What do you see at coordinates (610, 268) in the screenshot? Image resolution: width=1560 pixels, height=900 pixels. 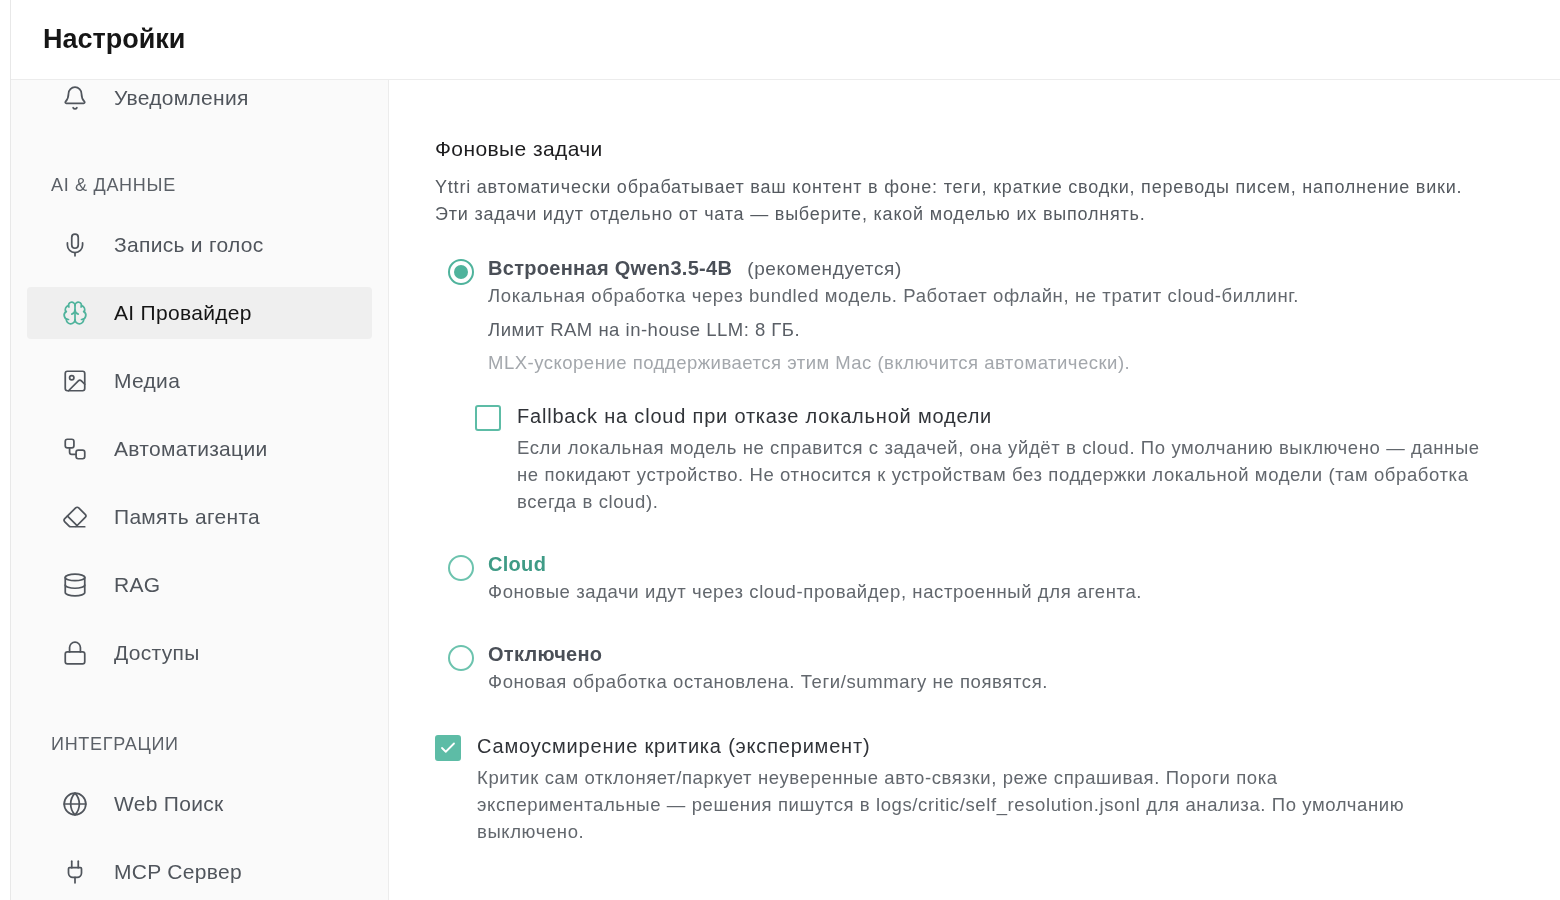 I see `option-title: Встроенная Qwen3.5-4B` at bounding box center [610, 268].